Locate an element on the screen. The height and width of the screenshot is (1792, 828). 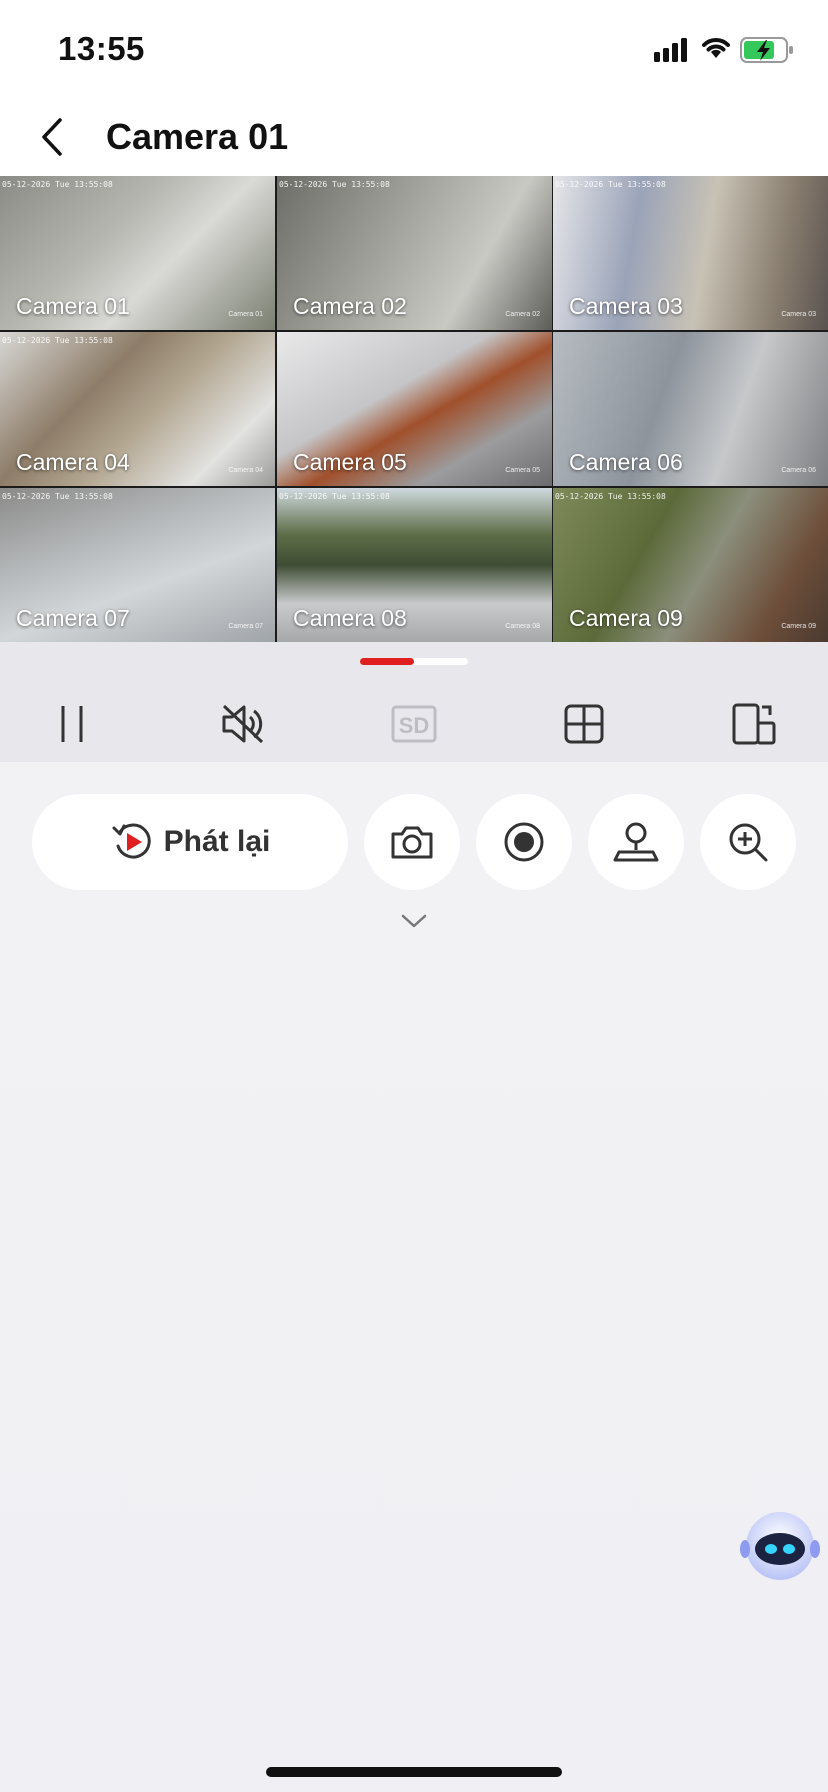
camera-osd-label: Camera 08 is located at coordinates (522, 626).